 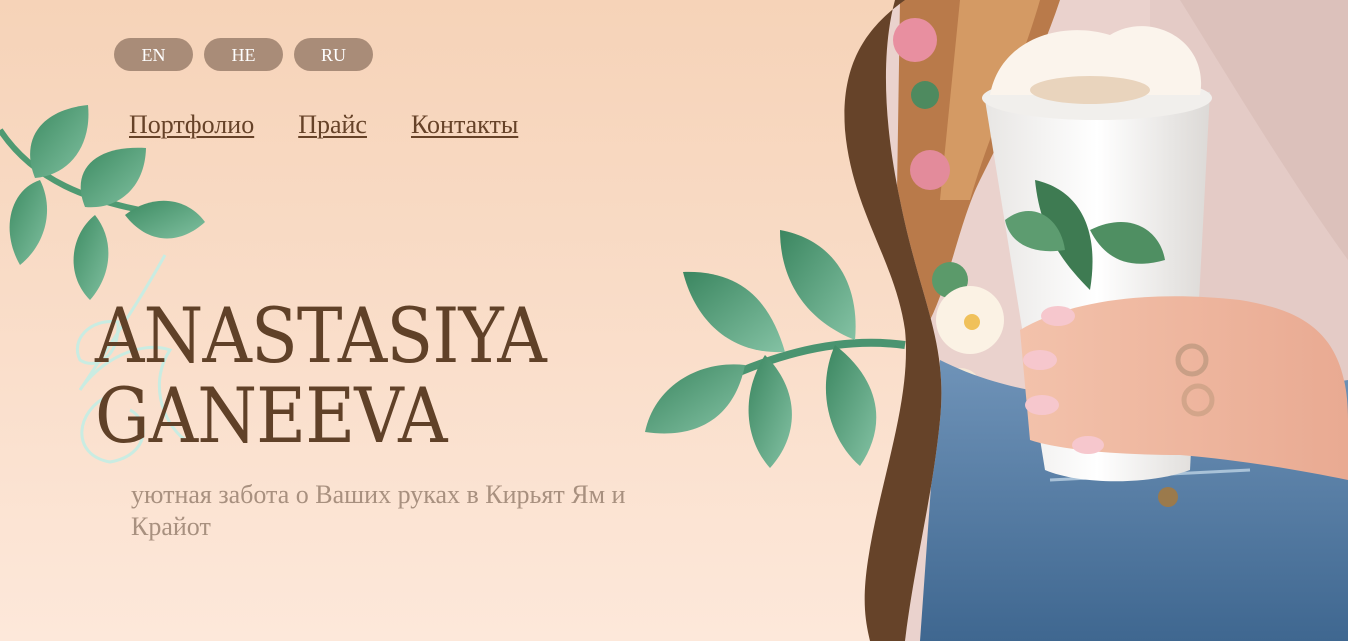 I want to click on nav-link-price: Прайс, so click(x=332, y=125).